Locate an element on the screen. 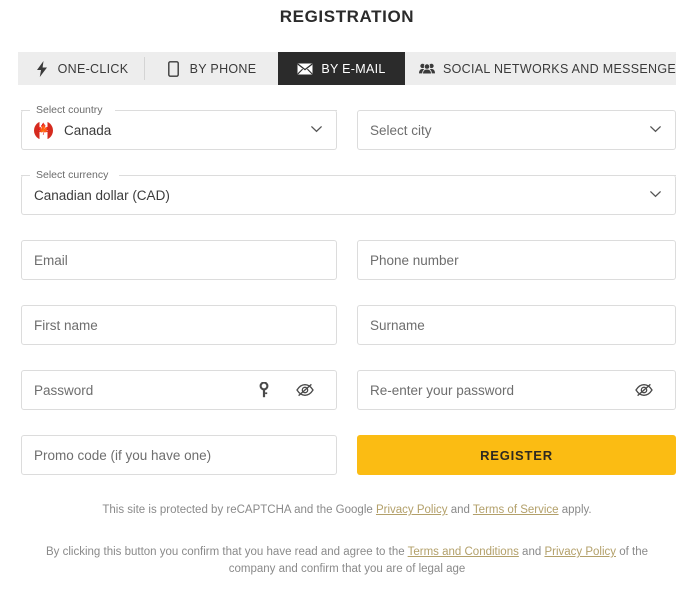 This screenshot has width=694, height=601. tab-one-click-label: ONE-CLICK is located at coordinates (93, 68).